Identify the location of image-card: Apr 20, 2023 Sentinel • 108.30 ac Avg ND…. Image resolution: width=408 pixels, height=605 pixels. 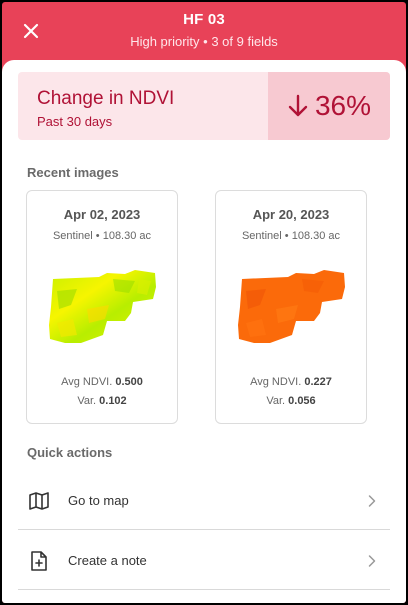
(291, 307).